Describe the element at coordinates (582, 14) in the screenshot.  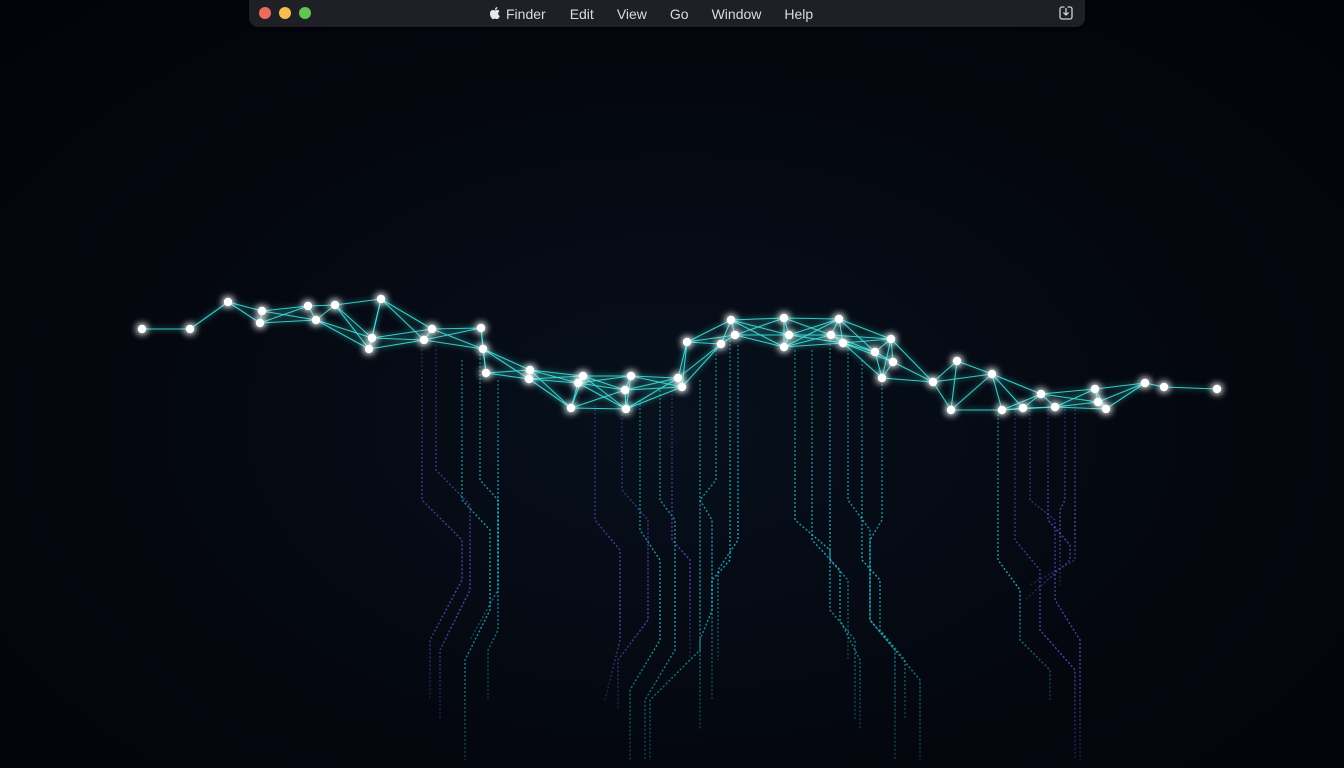
I see `menu-edit: Edit` at that location.